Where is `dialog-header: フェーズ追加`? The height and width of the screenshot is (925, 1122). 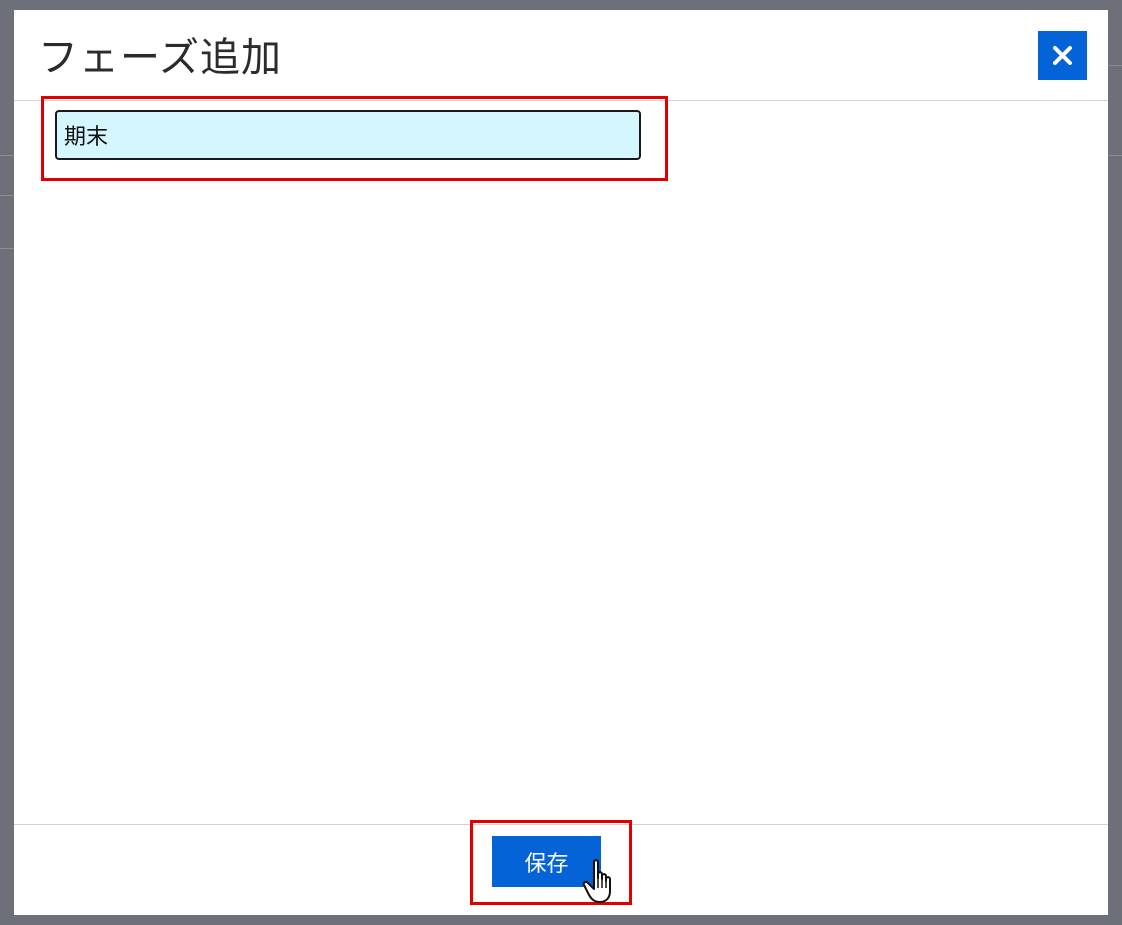
dialog-header: フェーズ追加 is located at coordinates (561, 55).